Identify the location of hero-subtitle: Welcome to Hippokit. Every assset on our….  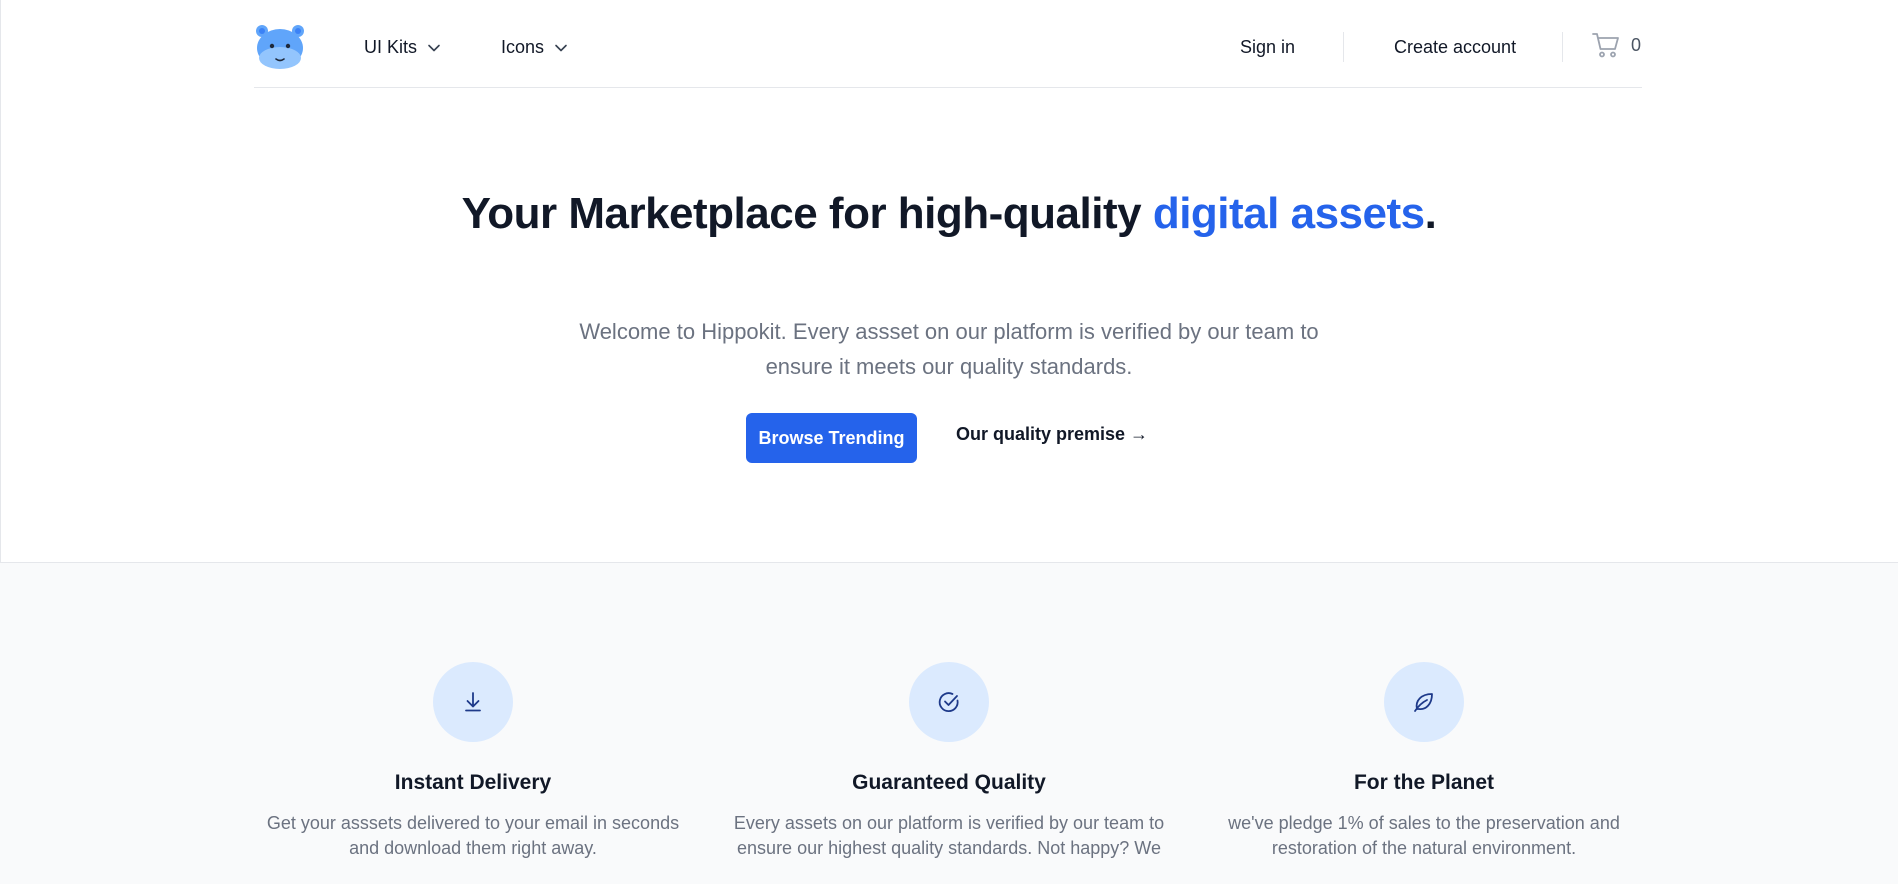
(949, 349).